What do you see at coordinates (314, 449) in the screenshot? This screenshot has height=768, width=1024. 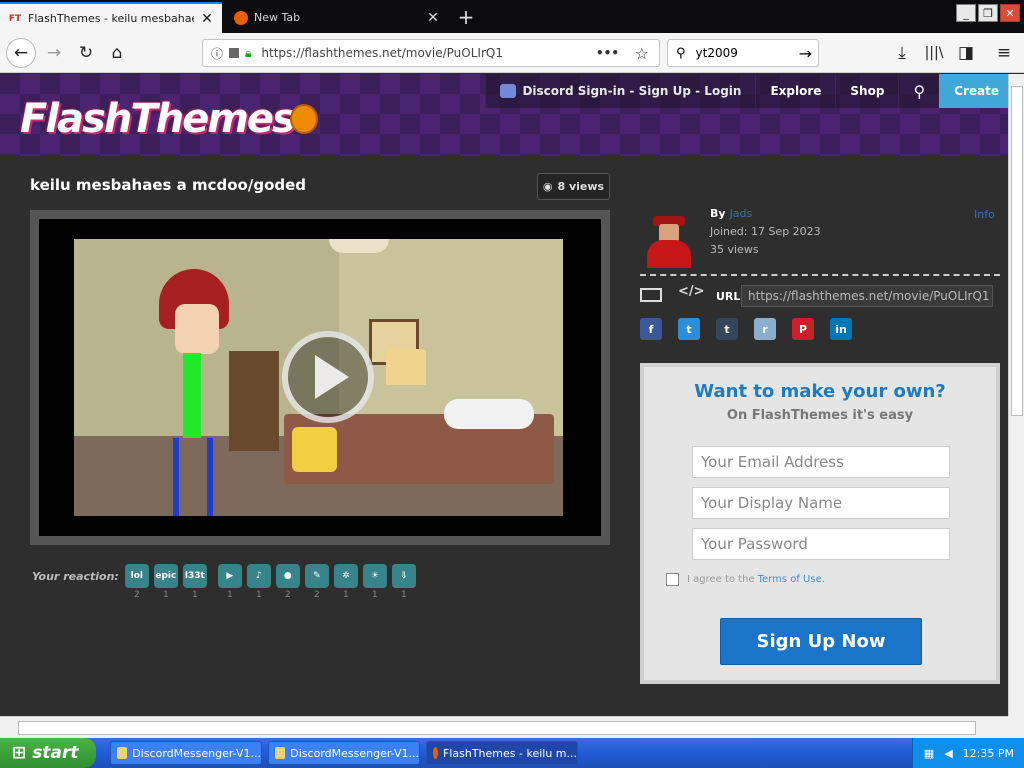 I see `character-body` at bounding box center [314, 449].